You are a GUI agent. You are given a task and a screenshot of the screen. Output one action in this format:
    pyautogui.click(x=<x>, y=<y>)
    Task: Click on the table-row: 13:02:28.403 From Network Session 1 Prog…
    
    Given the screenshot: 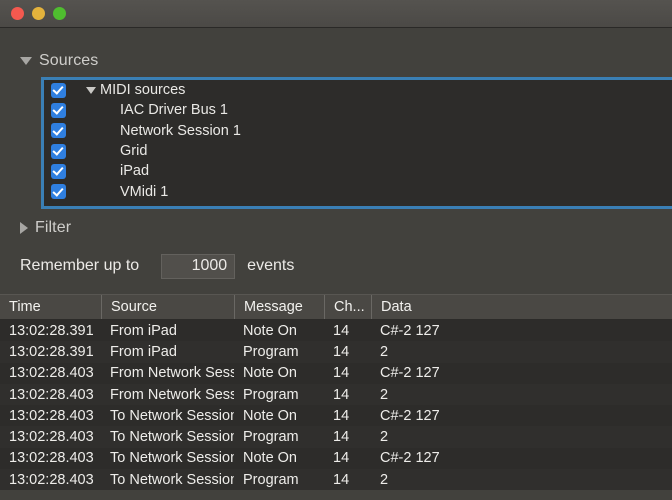 What is the action you would take?
    pyautogui.click(x=336, y=394)
    